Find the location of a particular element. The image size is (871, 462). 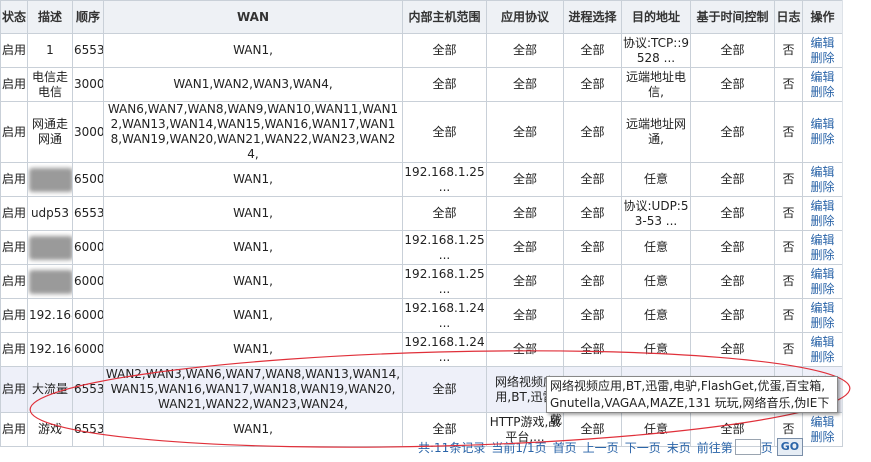

header-time-control: 基于时间控制 is located at coordinates (732, 17).